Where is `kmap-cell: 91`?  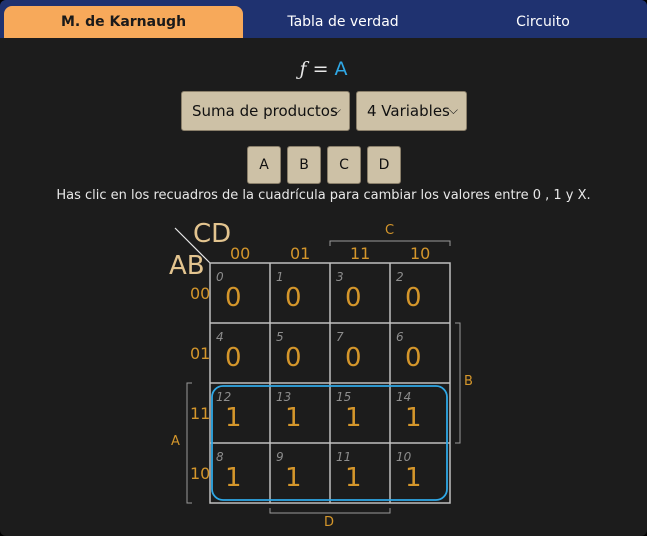
kmap-cell: 91 is located at coordinates (300, 473).